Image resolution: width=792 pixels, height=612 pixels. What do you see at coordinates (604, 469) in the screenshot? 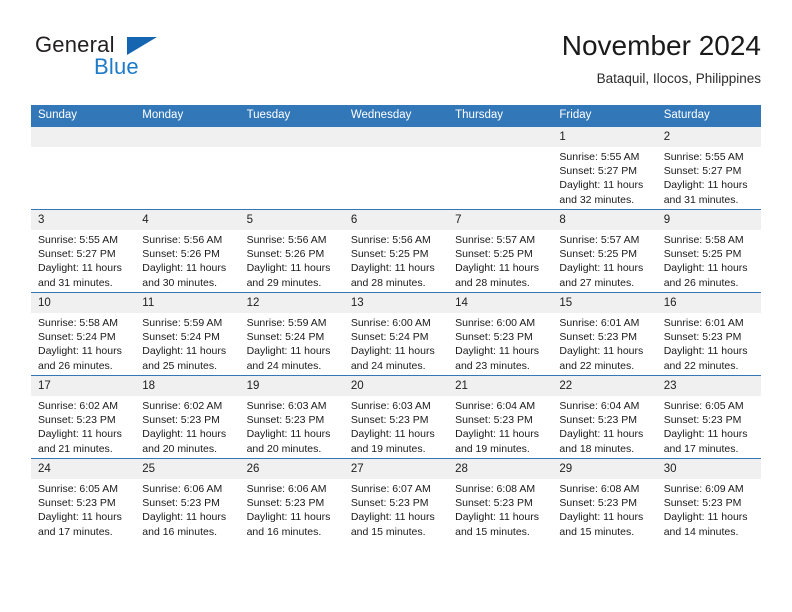
I see `day-number: 29` at bounding box center [604, 469].